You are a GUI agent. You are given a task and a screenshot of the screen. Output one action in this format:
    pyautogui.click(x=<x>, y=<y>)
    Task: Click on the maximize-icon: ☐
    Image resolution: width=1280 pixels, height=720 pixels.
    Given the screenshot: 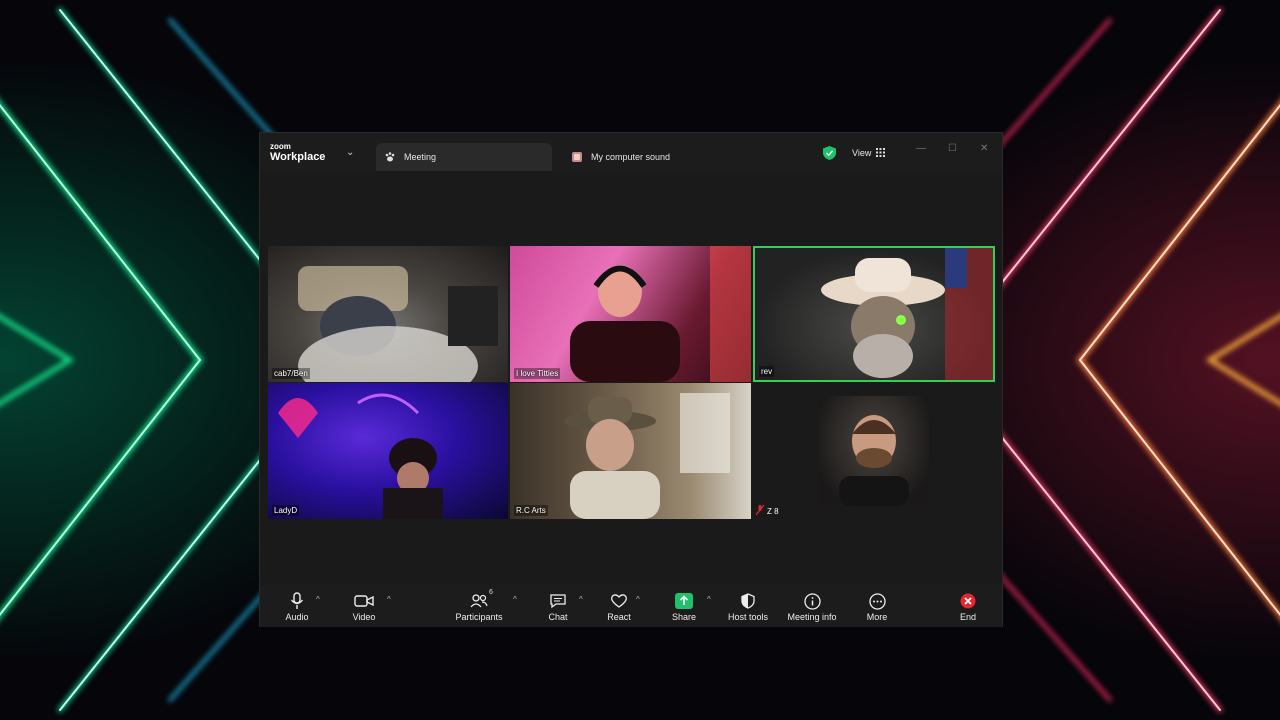 What is the action you would take?
    pyautogui.click(x=952, y=148)
    